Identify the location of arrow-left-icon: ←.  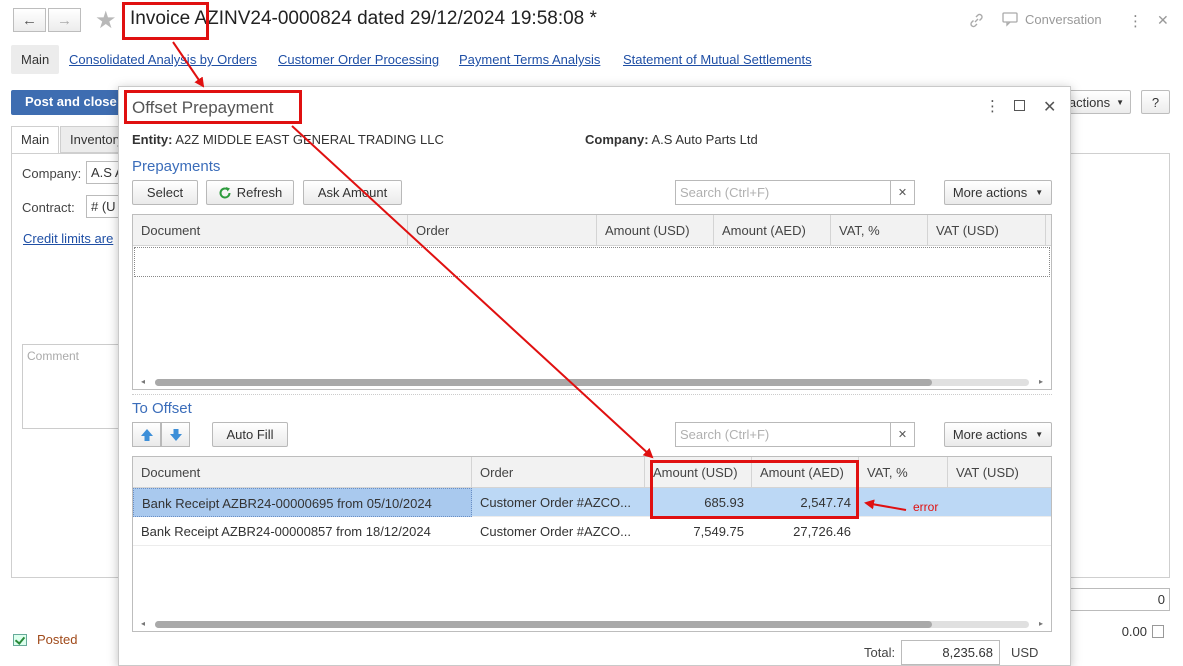
(29, 20).